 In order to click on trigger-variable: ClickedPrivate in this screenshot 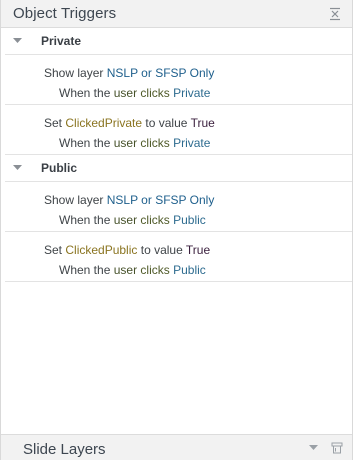, I will do `click(103, 123)`.